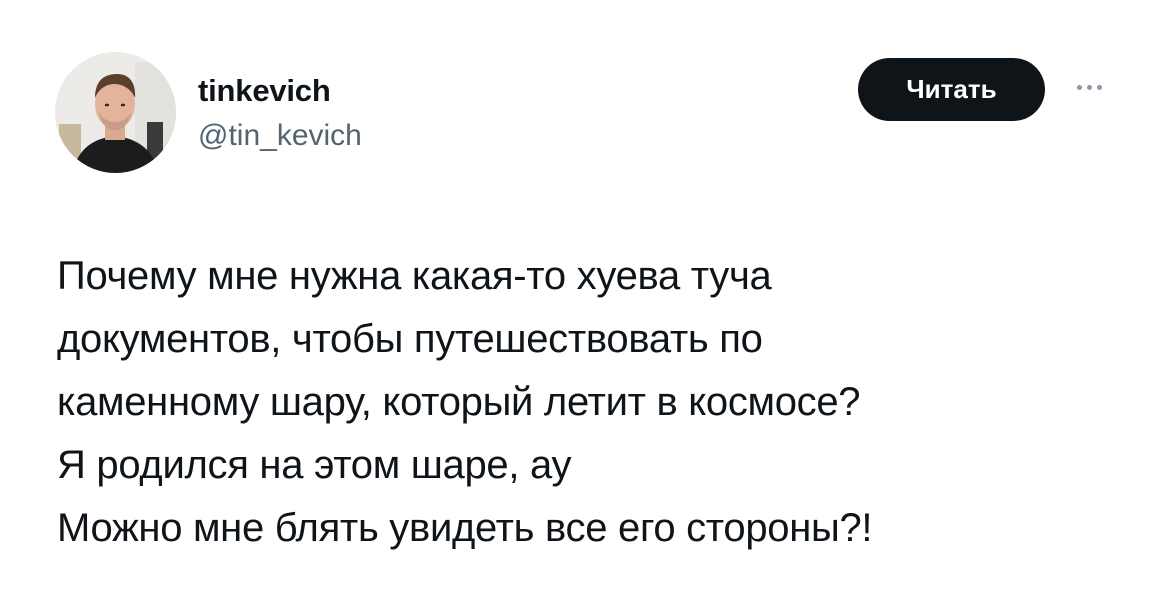 The width and height of the screenshot is (1170, 603). I want to click on tweet-line: Я родился на этом шаре, ау, so click(314, 465).